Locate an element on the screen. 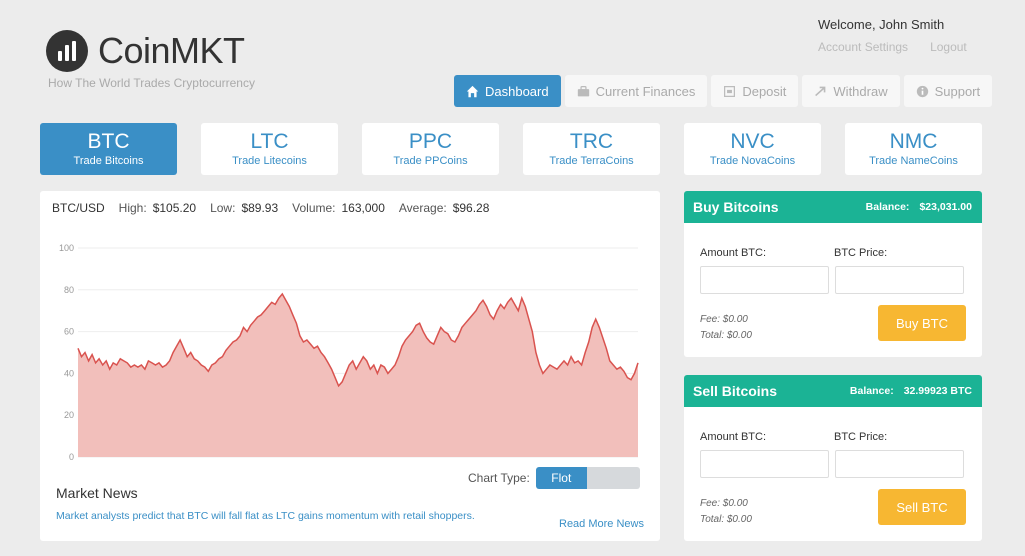 The image size is (1025, 556). chart-type-flot: Flot is located at coordinates (561, 478).